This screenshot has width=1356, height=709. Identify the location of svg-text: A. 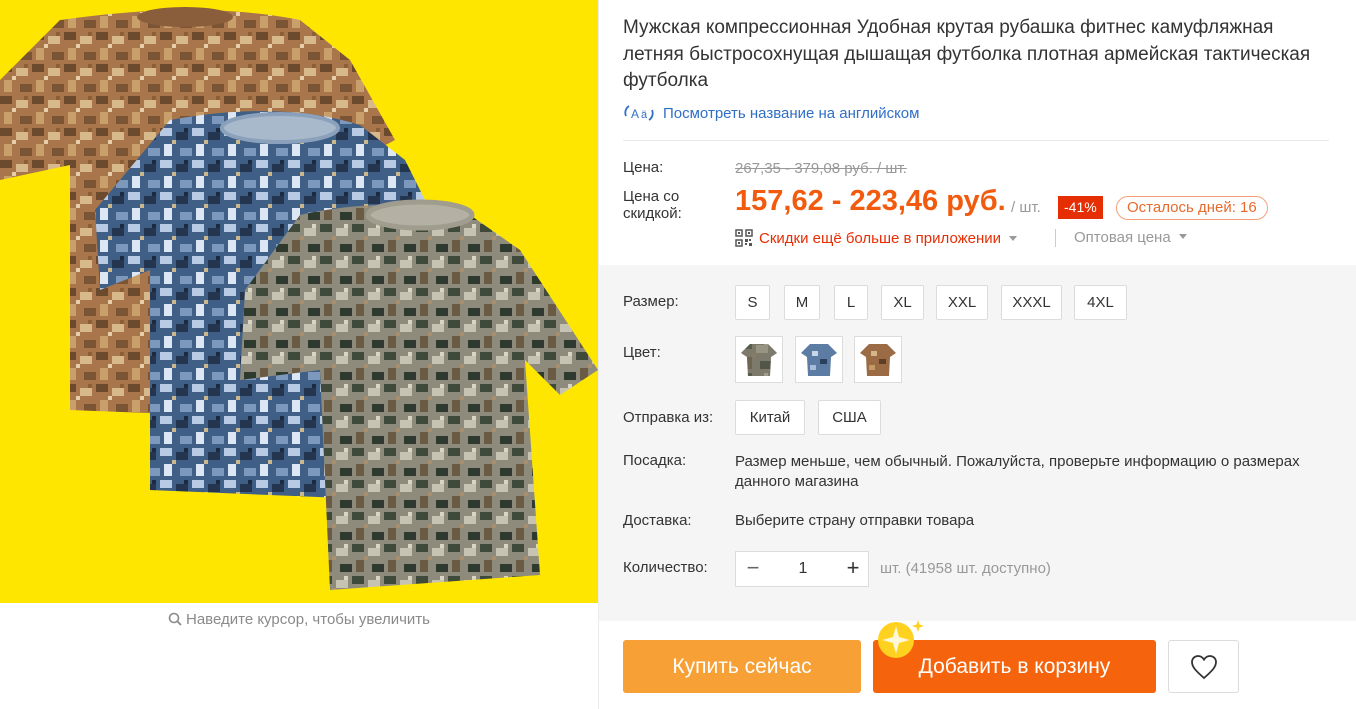
(635, 114).